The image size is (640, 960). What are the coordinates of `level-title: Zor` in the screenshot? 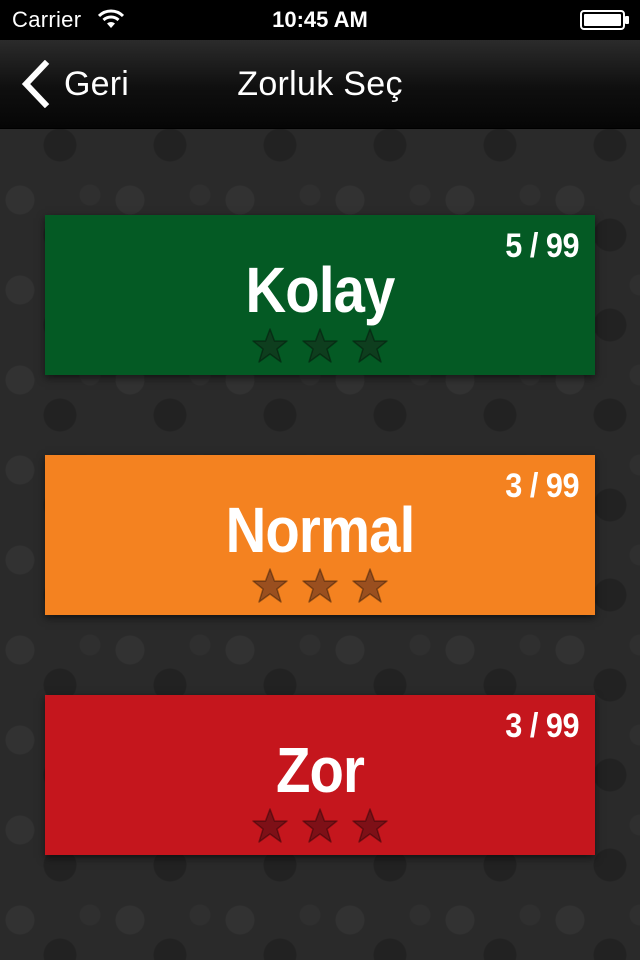 It's located at (320, 770).